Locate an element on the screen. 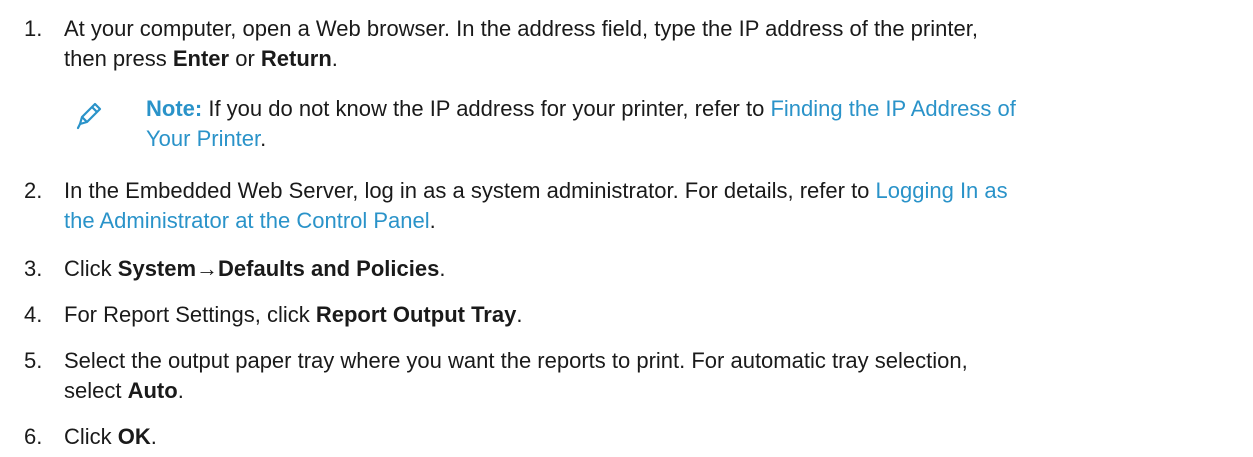  step-number: 3. is located at coordinates (33, 268).